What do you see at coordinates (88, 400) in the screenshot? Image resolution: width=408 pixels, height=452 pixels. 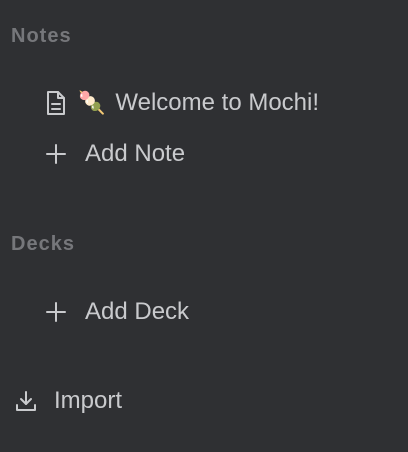 I see `import-label: Import` at bounding box center [88, 400].